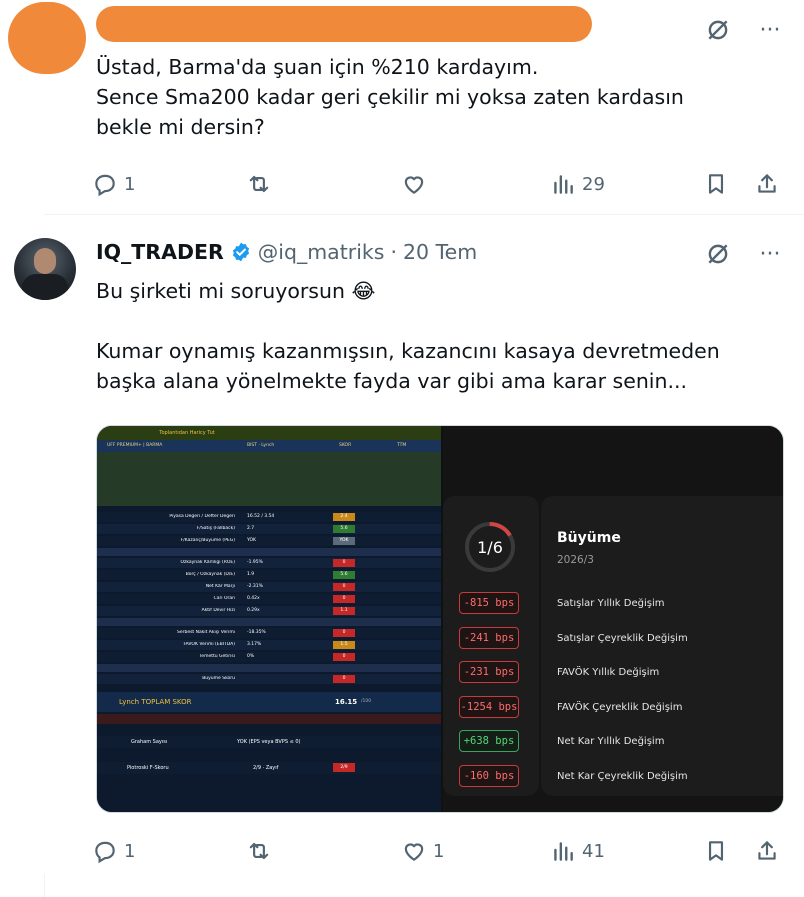 The height and width of the screenshot is (897, 804). I want to click on metric-score: 2.4, so click(344, 516).